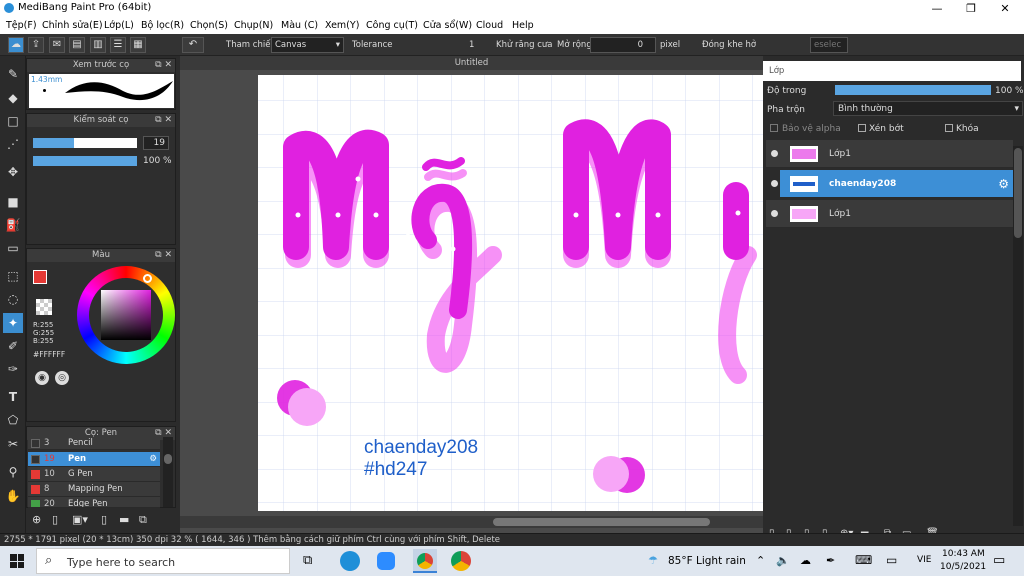 The height and width of the screenshot is (576, 1024). Describe the element at coordinates (342, 25) in the screenshot. I see `menu-view: Xem(Y)` at that location.